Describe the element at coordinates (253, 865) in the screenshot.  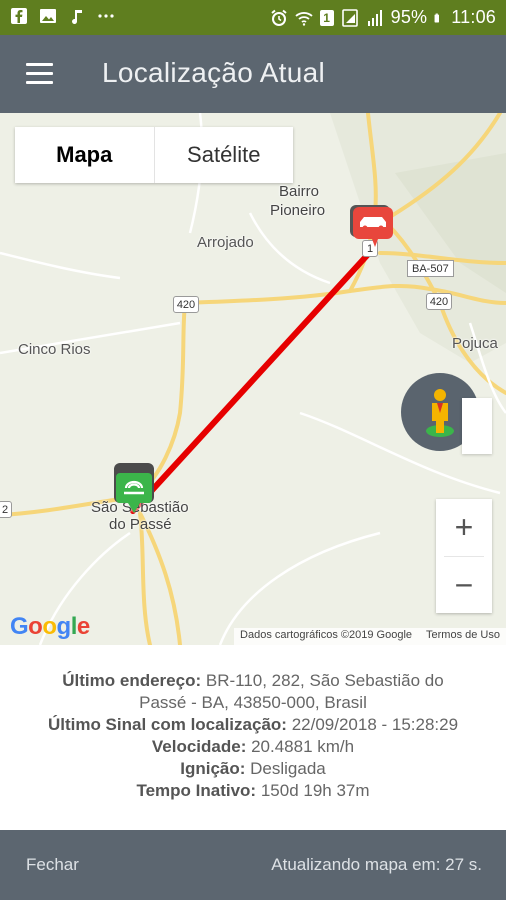
I see `bottom-bar: Fechar Atualizando mapa em: 27 s.` at that location.